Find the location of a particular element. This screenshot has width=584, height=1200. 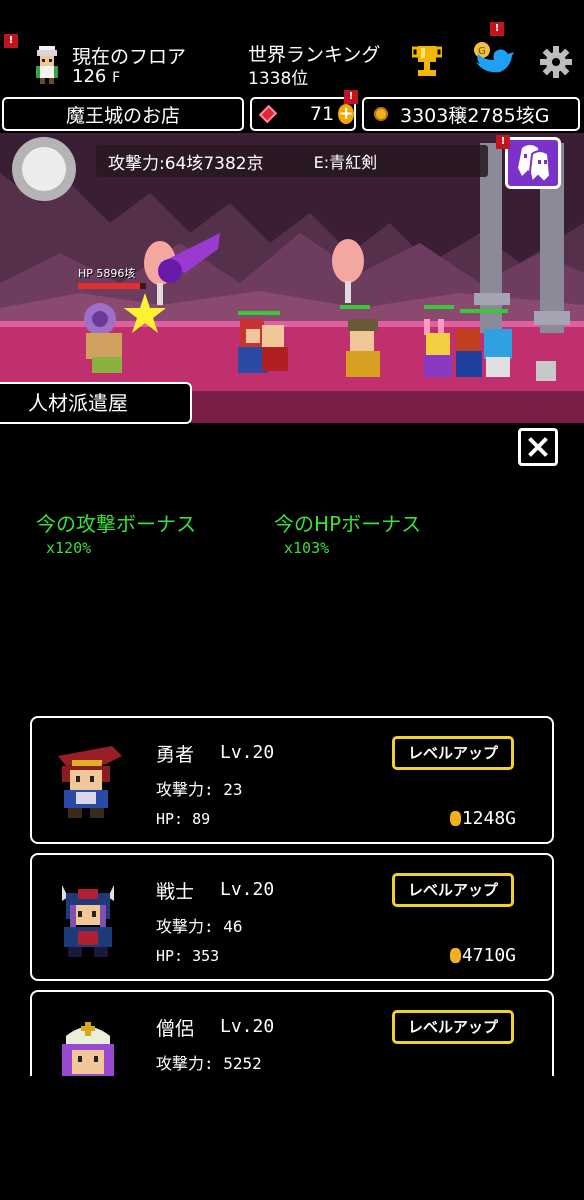

gem-count: 71 is located at coordinates (322, 114).